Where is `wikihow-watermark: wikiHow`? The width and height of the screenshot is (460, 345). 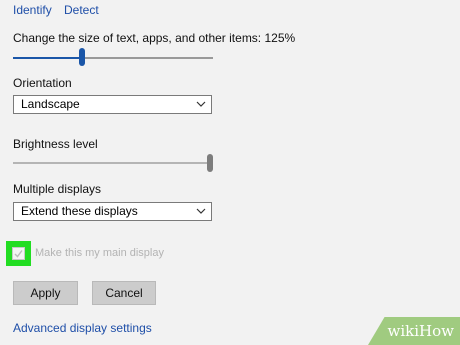 wikihow-watermark: wikiHow is located at coordinates (414, 331).